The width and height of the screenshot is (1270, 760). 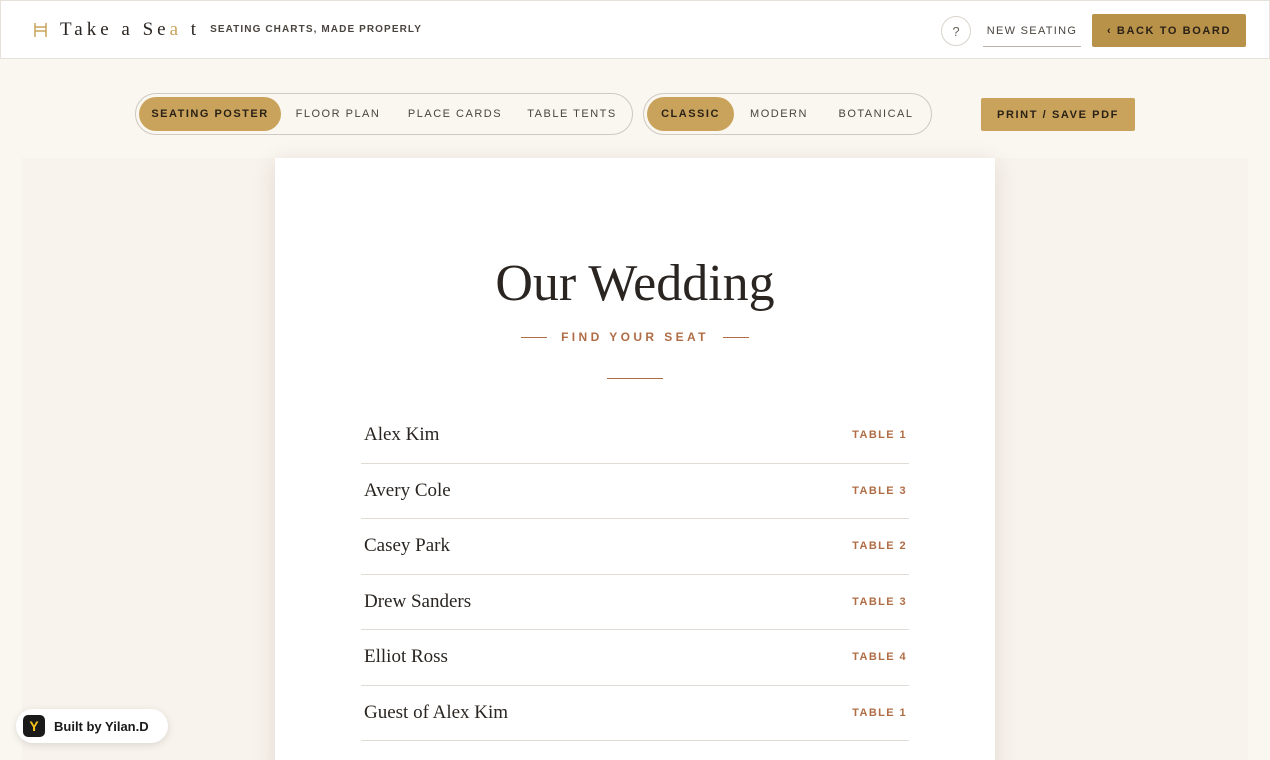 What do you see at coordinates (338, 114) in the screenshot?
I see `tab-floor-plan: FLOOR PLAN` at bounding box center [338, 114].